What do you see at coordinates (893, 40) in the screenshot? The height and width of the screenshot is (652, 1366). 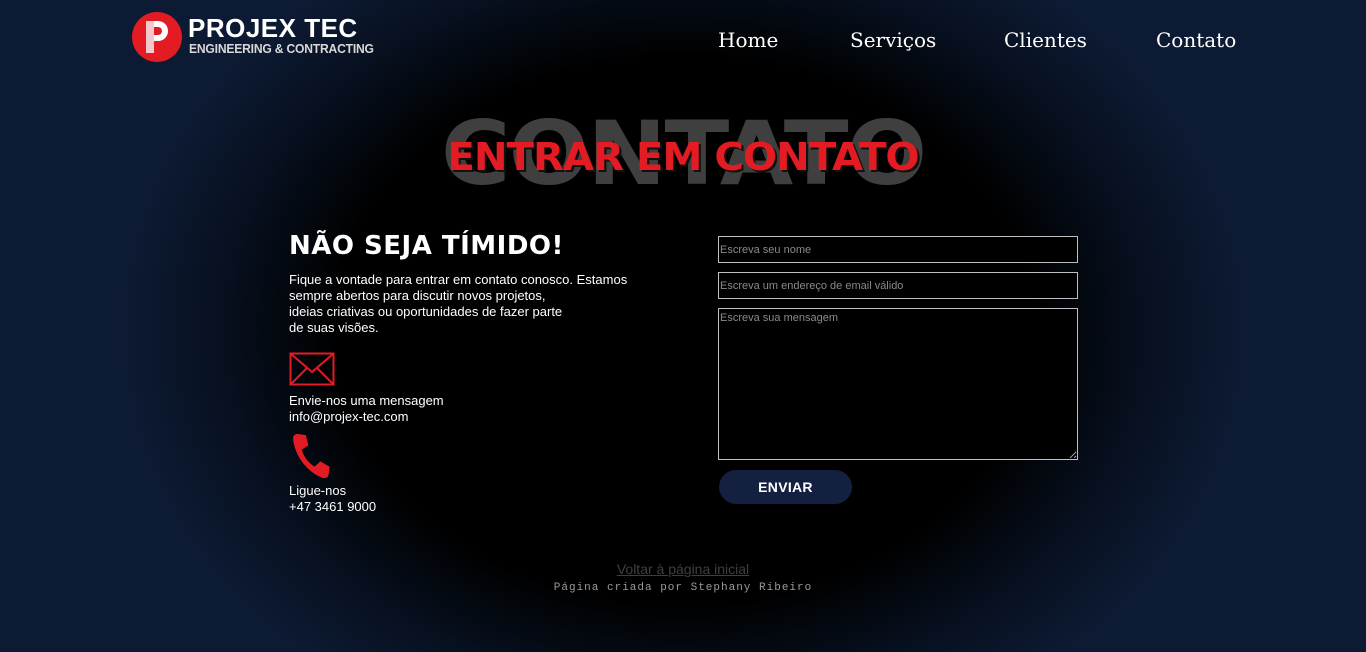 I see `nav-servicos: Serviços` at bounding box center [893, 40].